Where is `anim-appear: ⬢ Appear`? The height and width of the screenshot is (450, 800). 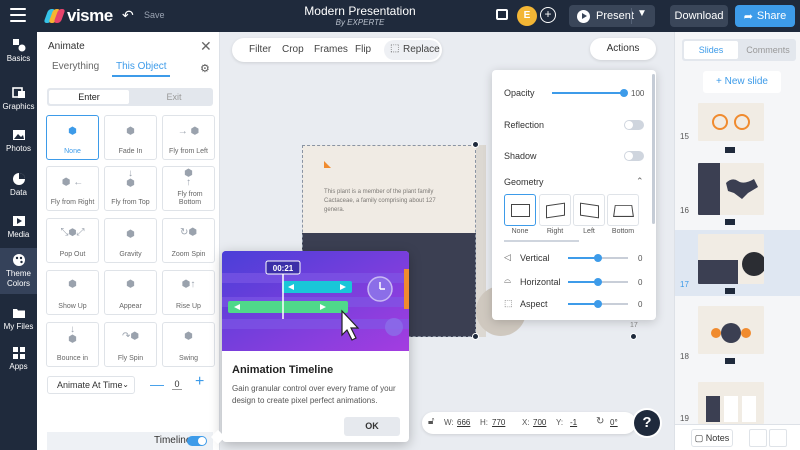 anim-appear: ⬢ Appear is located at coordinates (130, 292).